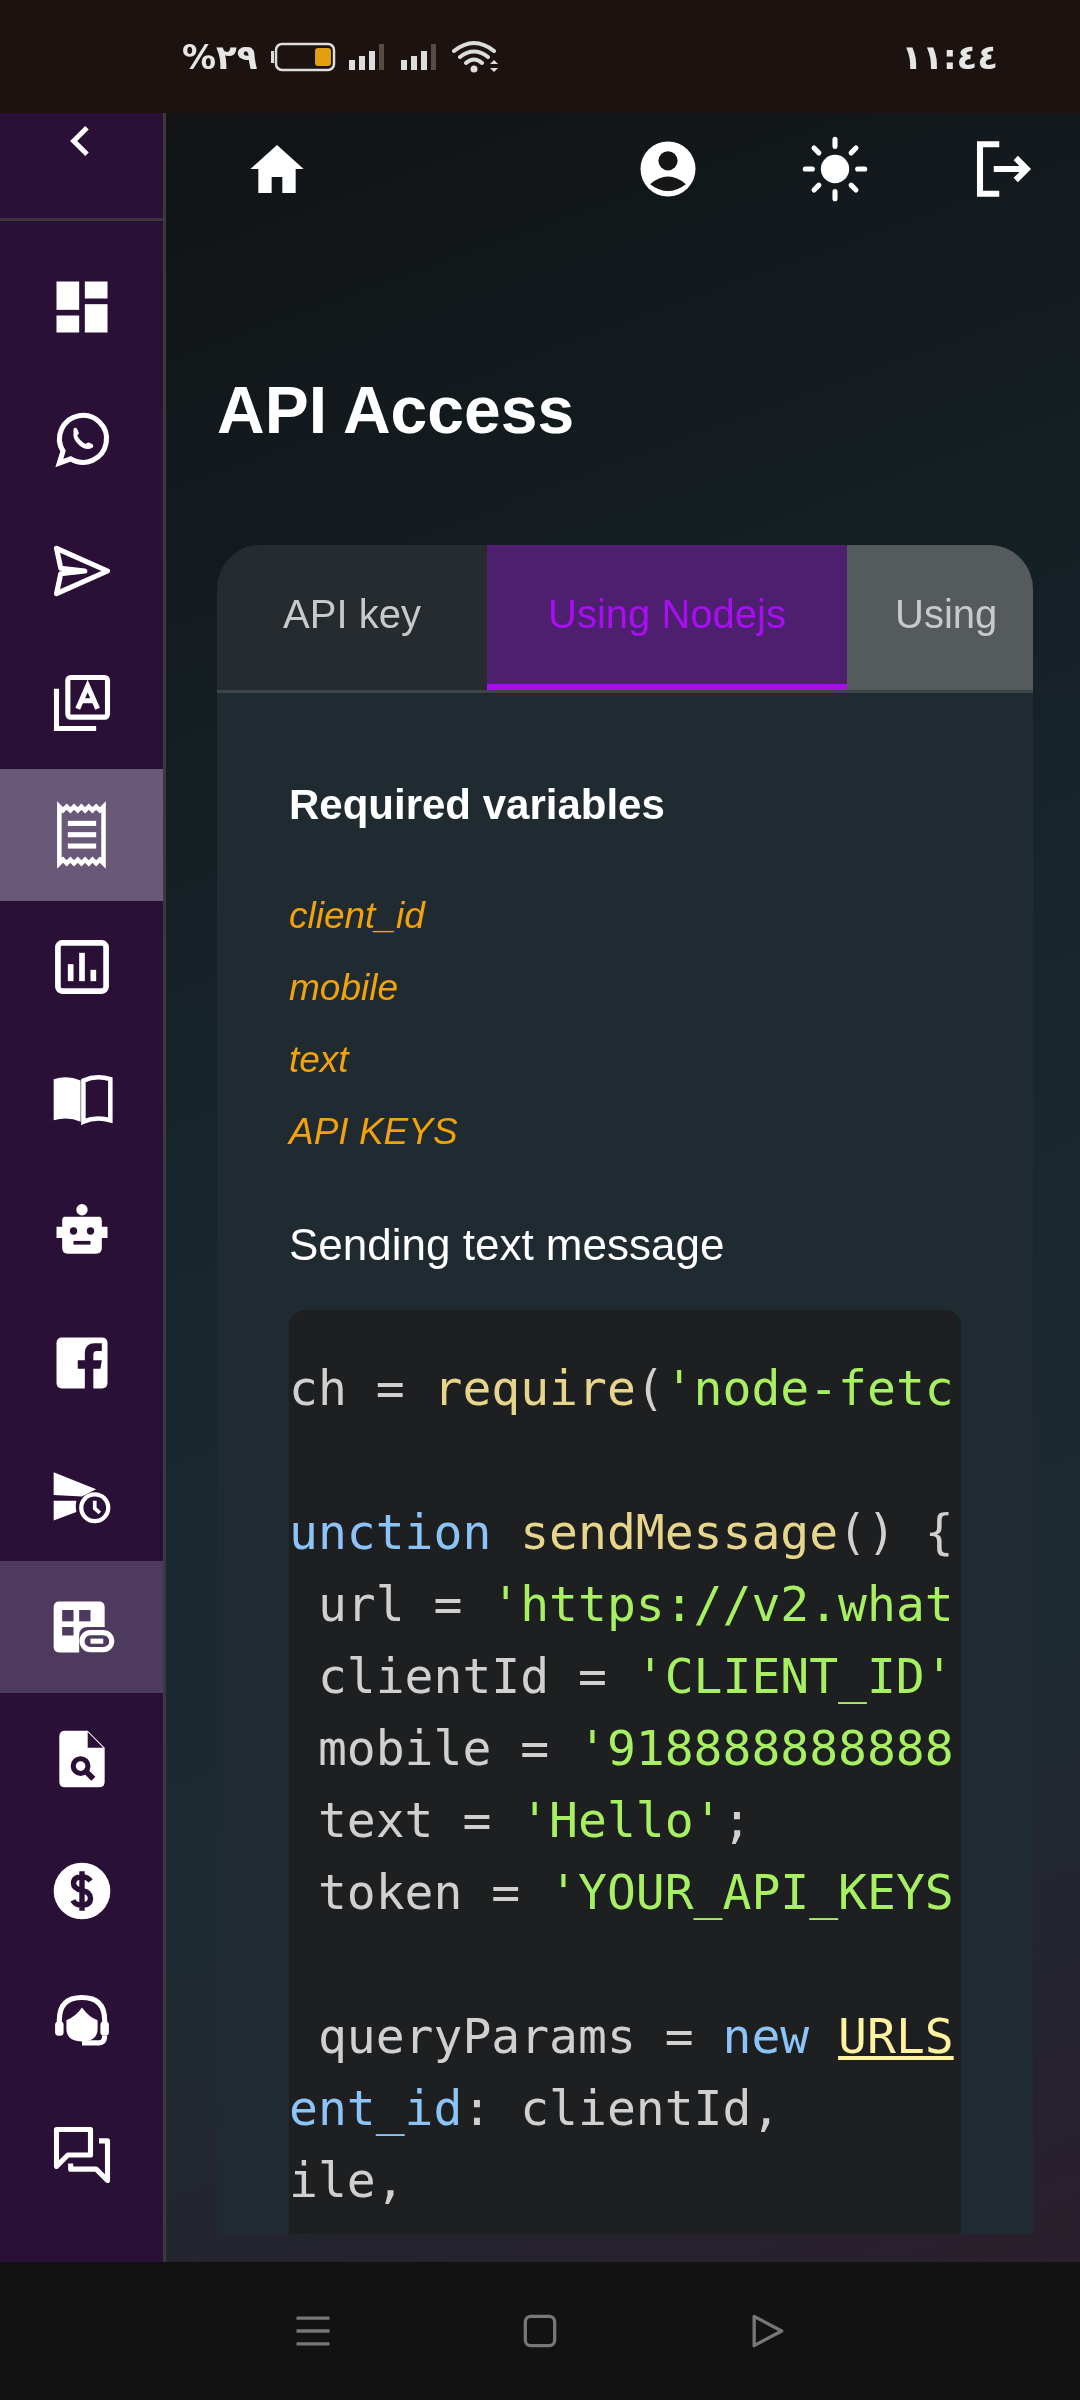  What do you see at coordinates (635, 1893) in the screenshot?
I see `code-line: token = 'YOUR_API_KEYS` at bounding box center [635, 1893].